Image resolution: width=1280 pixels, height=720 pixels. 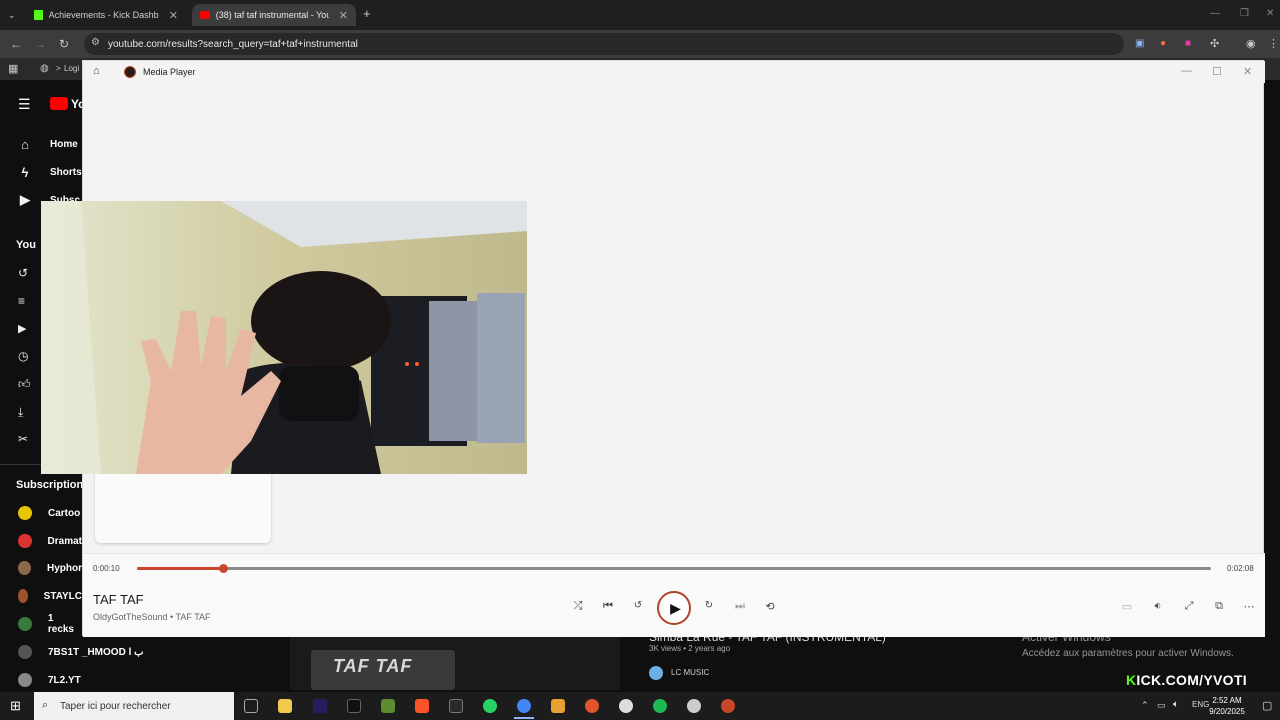 What do you see at coordinates (1161, 705) in the screenshot?
I see `network-icon: ▭` at bounding box center [1161, 705].